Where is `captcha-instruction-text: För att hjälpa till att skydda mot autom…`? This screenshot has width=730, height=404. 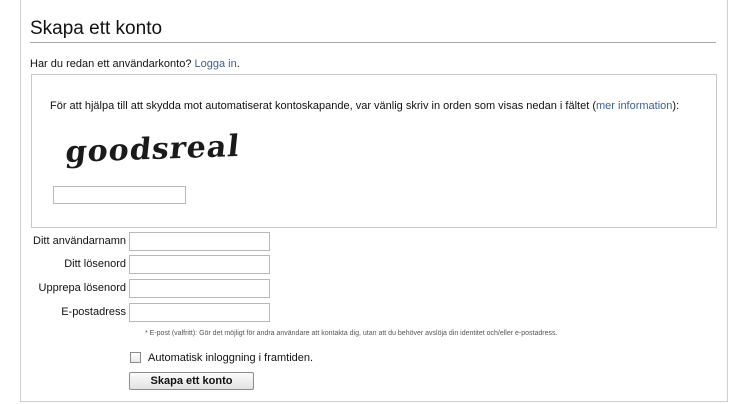
captcha-instruction-text: För att hjälpa till att skydda mot autom… is located at coordinates (323, 106).